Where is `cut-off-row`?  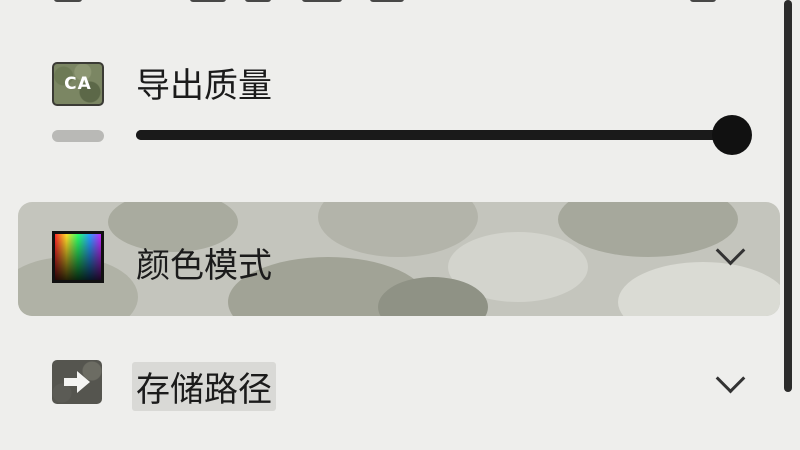 cut-off-row is located at coordinates (390, 3).